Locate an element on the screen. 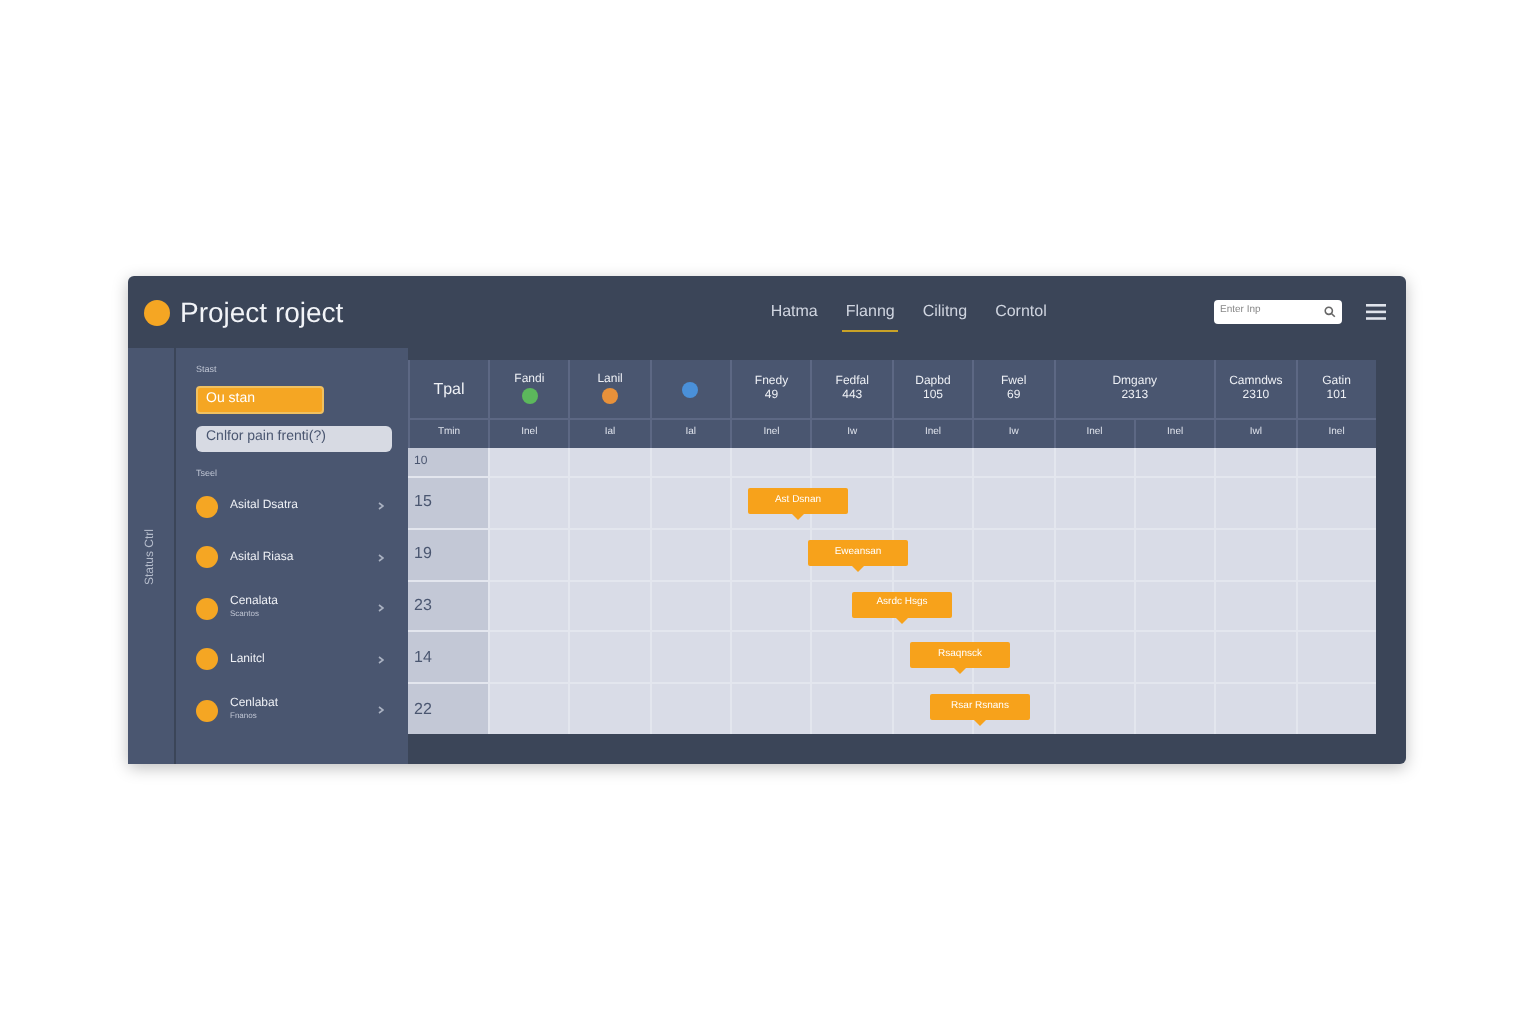 The image size is (1536, 1024). row-label: 23 is located at coordinates (448, 606).